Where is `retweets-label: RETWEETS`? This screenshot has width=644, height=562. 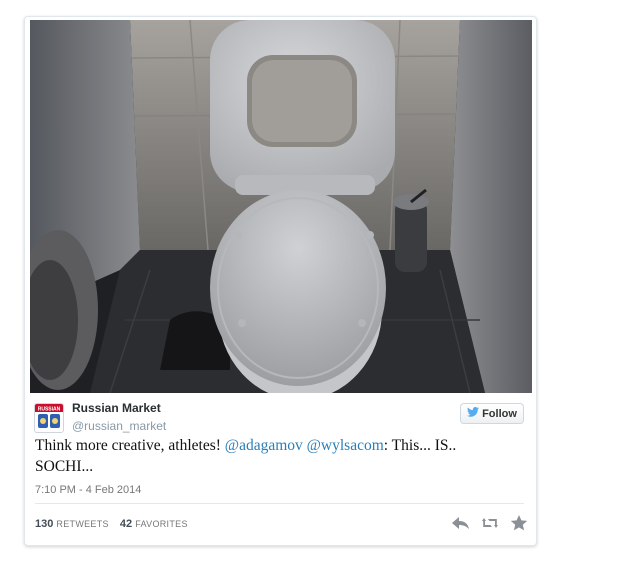 retweets-label: RETWEETS is located at coordinates (82, 524).